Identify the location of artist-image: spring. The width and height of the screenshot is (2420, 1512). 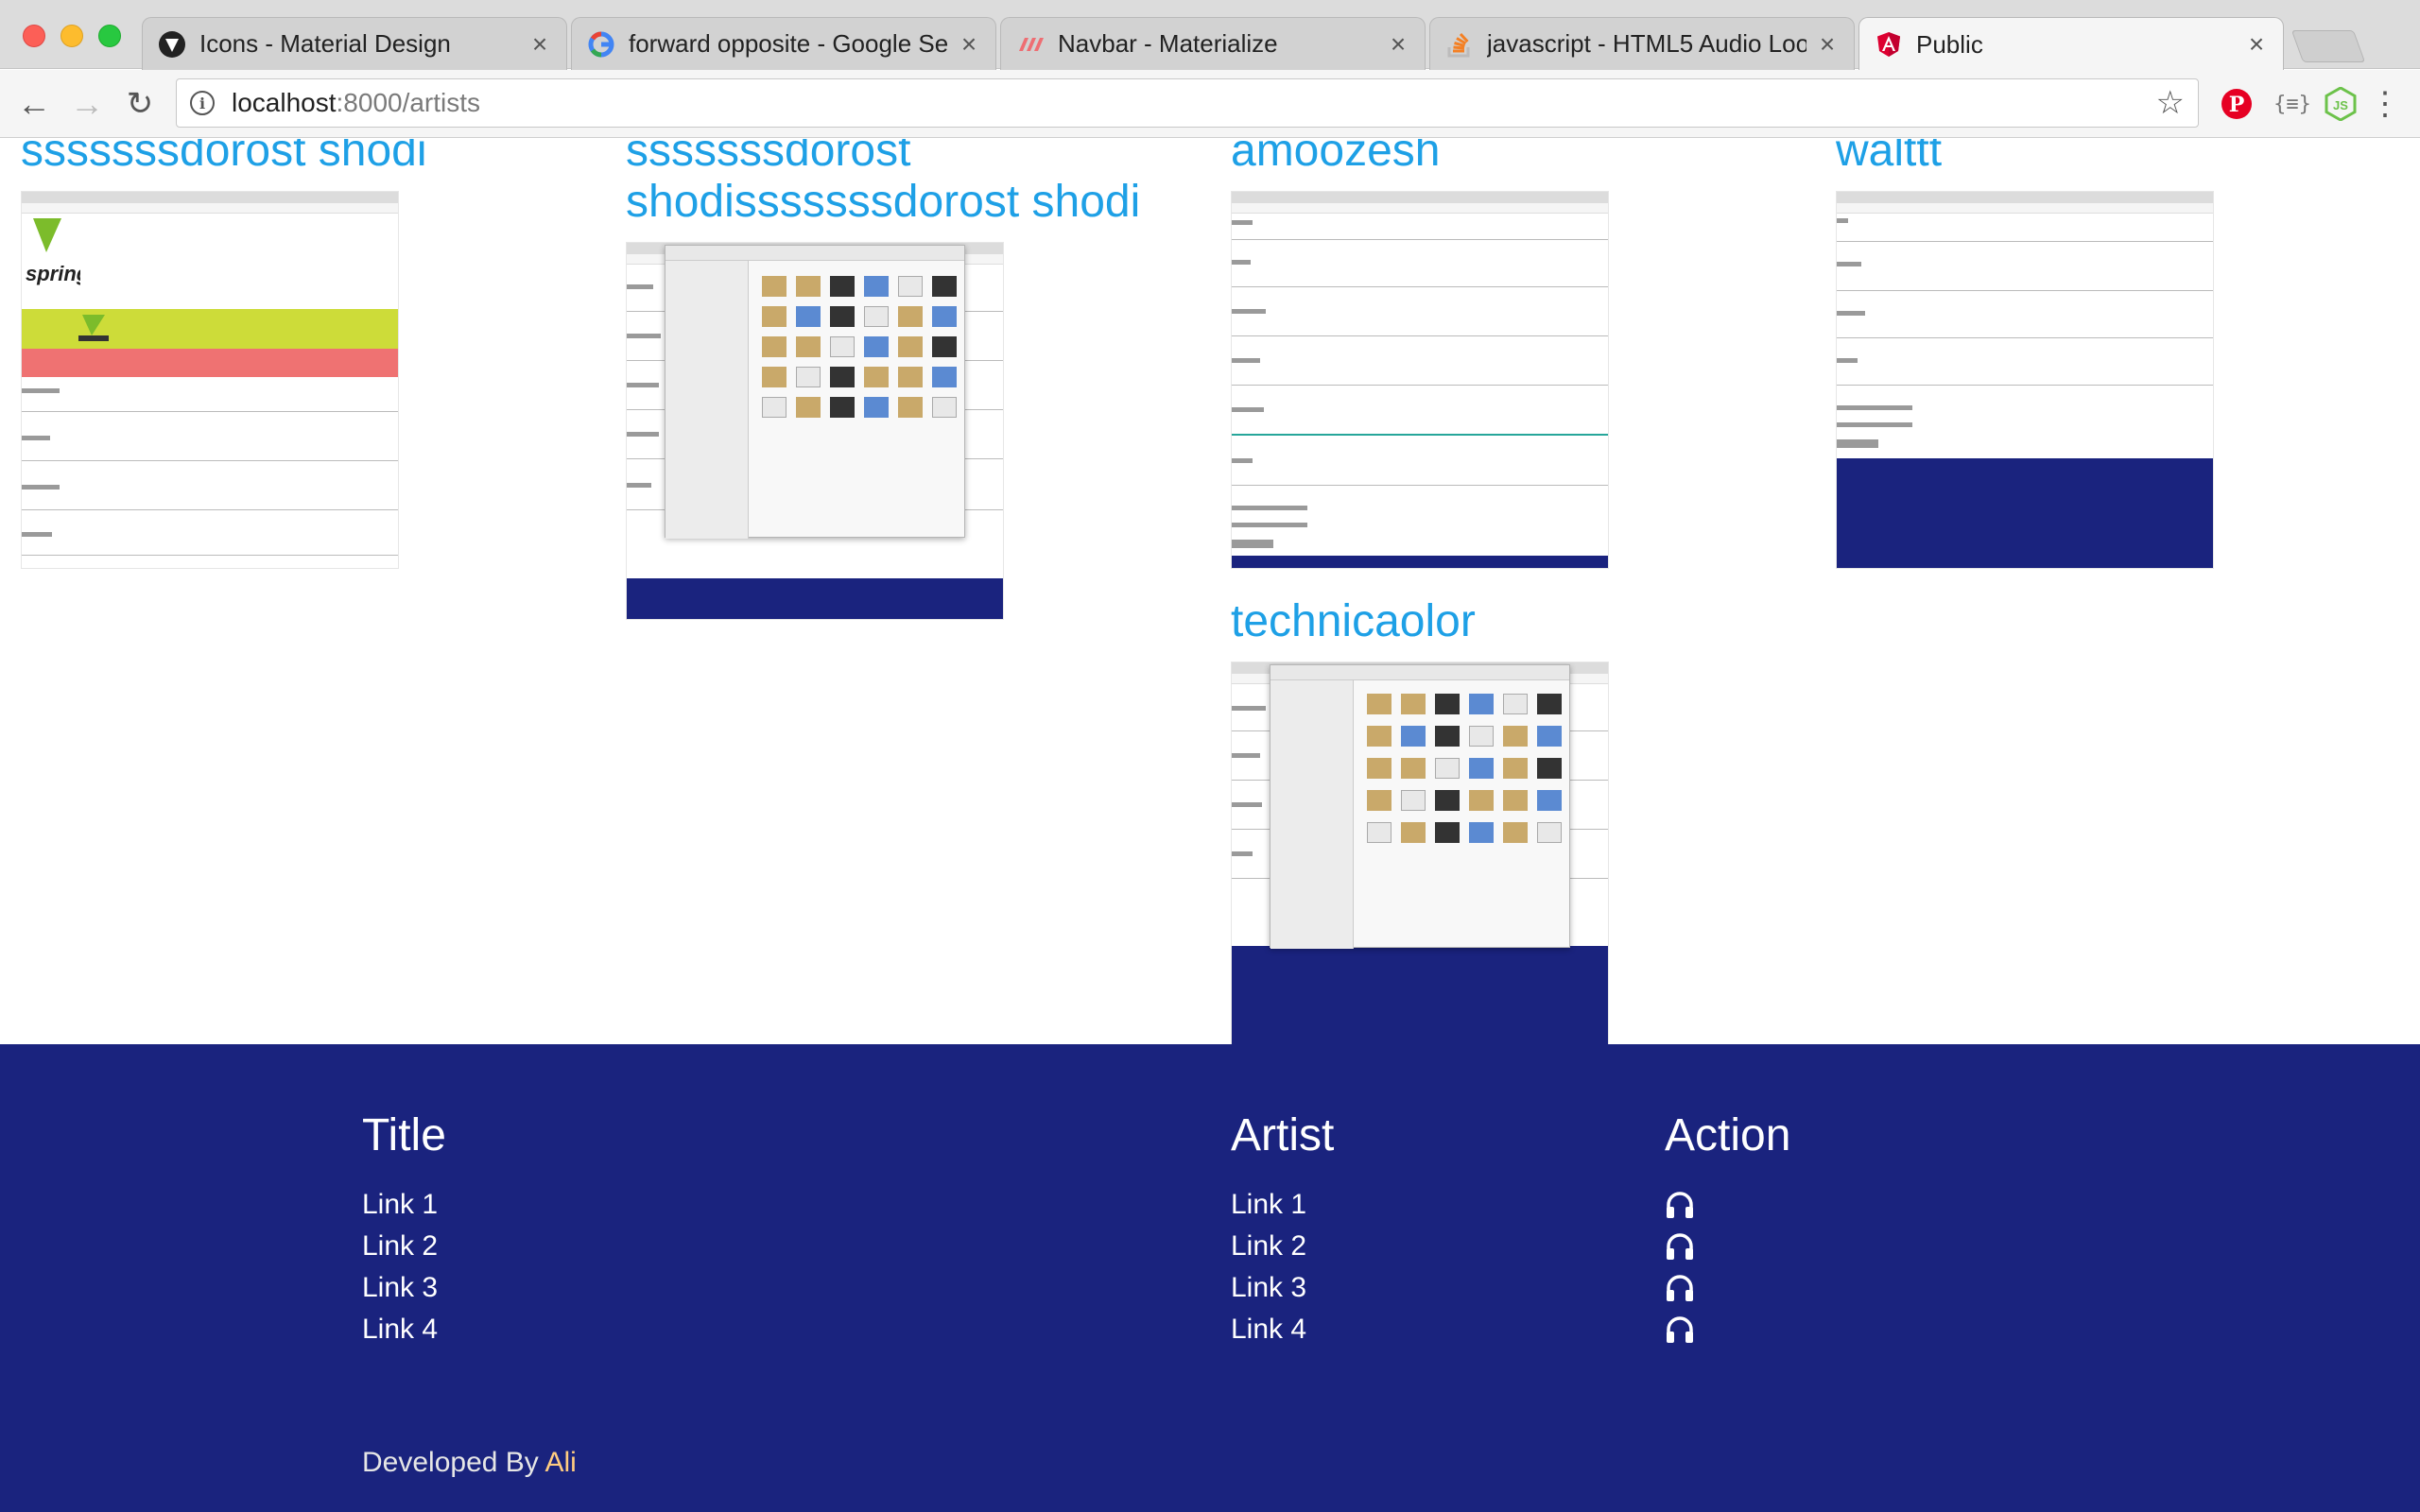
(210, 380).